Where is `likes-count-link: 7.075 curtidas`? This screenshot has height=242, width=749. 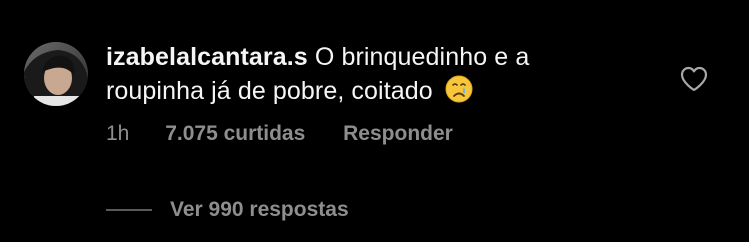
likes-count-link: 7.075 curtidas is located at coordinates (235, 133).